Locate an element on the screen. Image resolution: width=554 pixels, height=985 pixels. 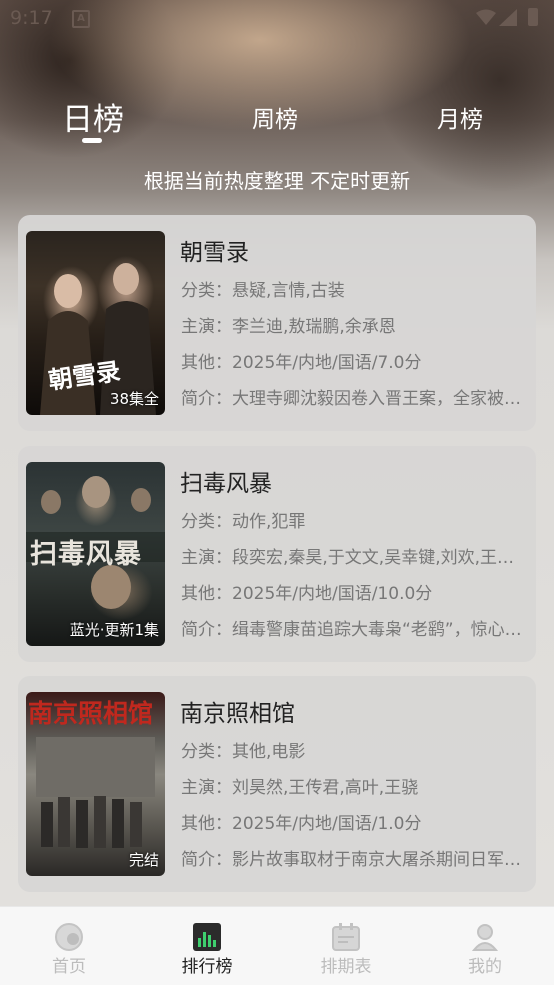
status-time: 9:17 is located at coordinates (31, 18).